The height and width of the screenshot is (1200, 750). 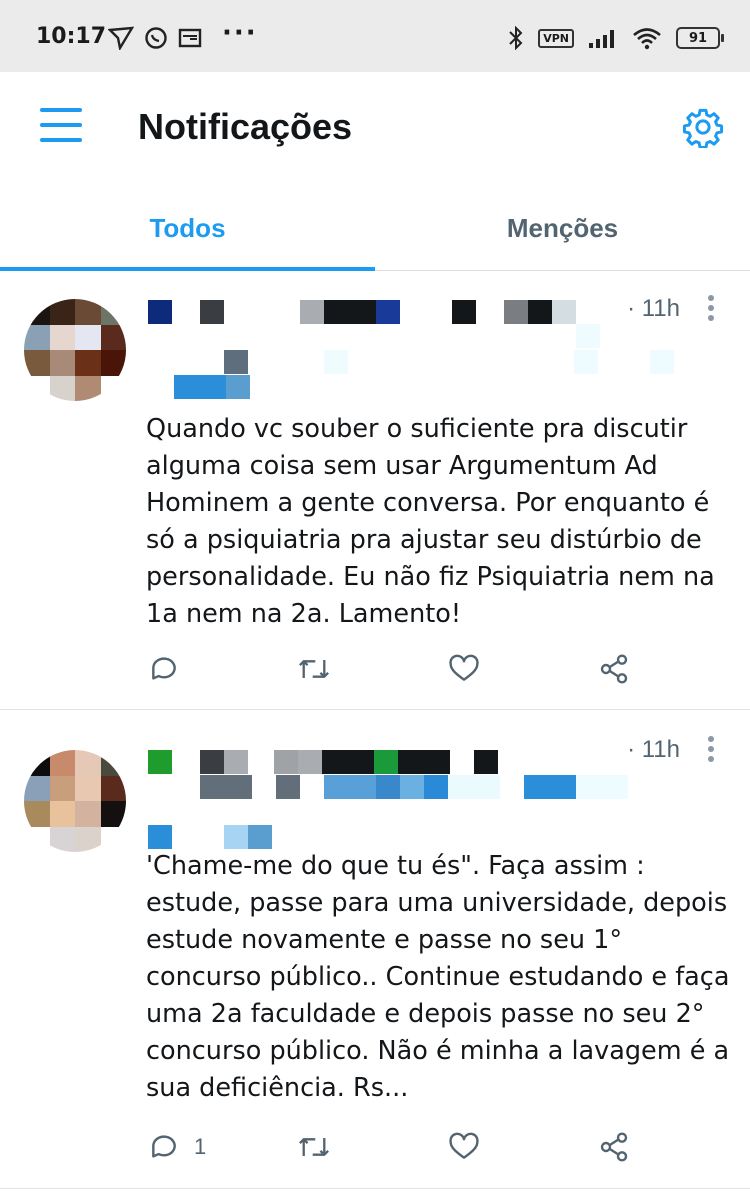 What do you see at coordinates (240, 33) in the screenshot?
I see `status-more-icon: ···` at bounding box center [240, 33].